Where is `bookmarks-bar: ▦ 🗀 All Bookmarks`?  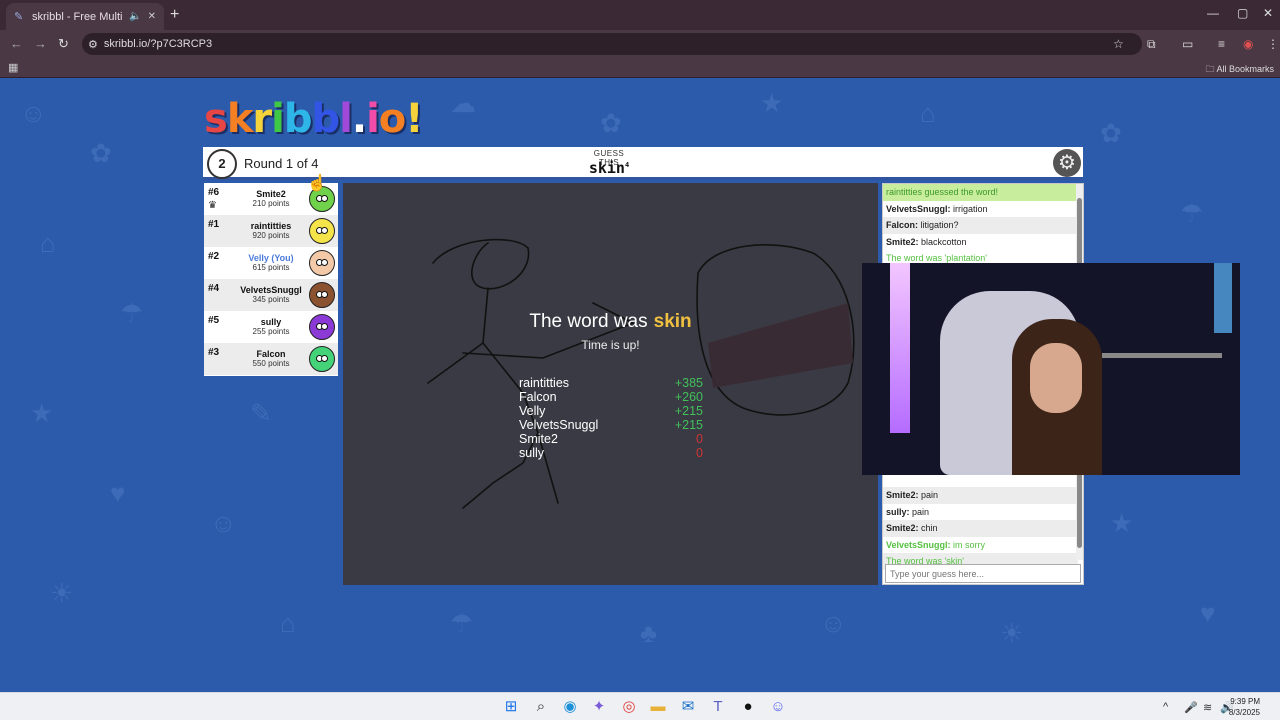
bookmarks-bar: ▦ 🗀 All Bookmarks is located at coordinates (640, 68).